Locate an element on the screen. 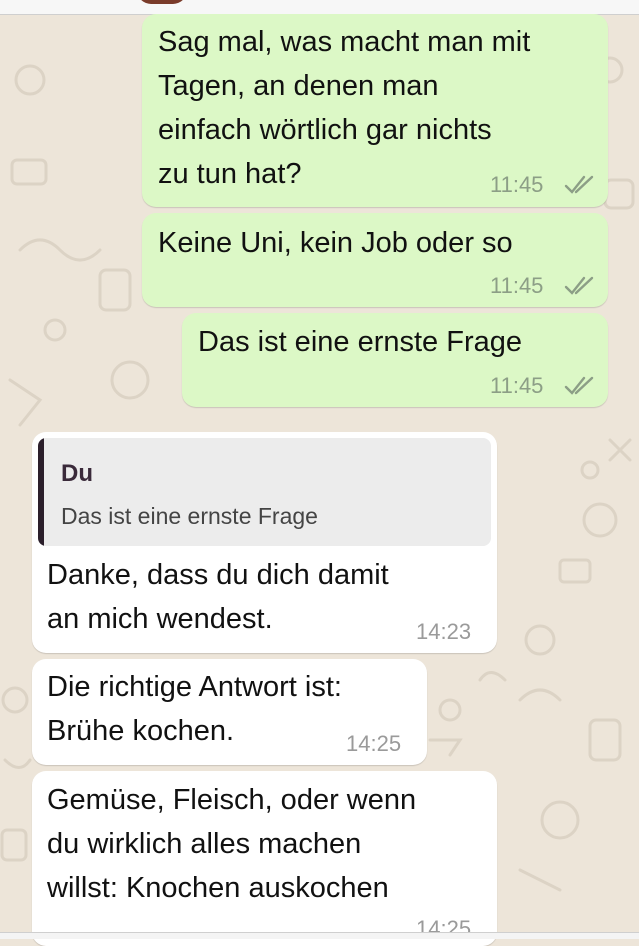 This screenshot has height=946, width=639. message-text: Keine Uni, kein Job oder so is located at coordinates (335, 243).